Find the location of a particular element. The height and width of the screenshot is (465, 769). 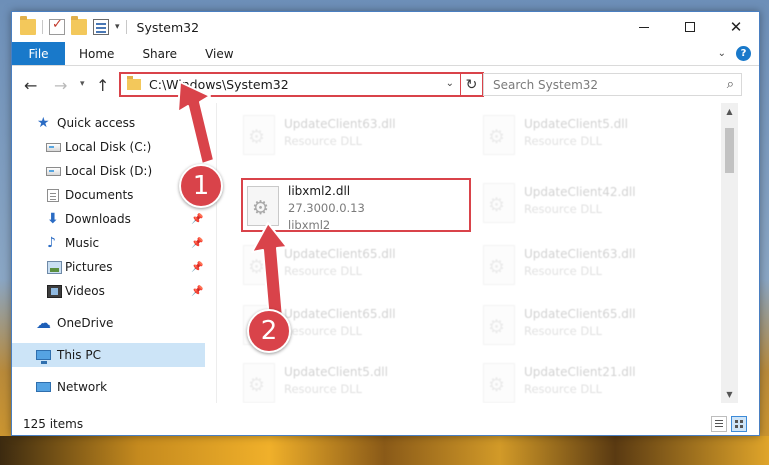

sidebar-item-label: This PC is located at coordinates (79, 355).